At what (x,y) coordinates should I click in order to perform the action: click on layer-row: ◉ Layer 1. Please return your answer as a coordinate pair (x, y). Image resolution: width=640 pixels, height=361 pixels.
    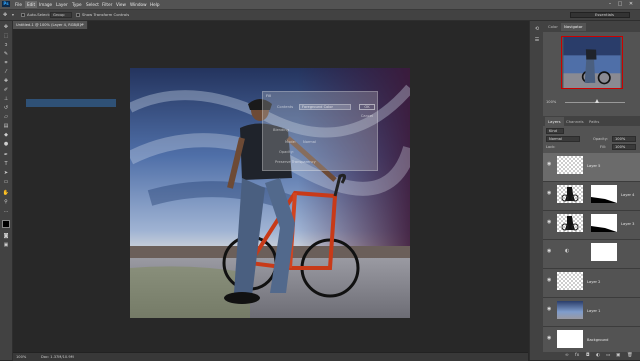
    Looking at the image, I should click on (591, 312).